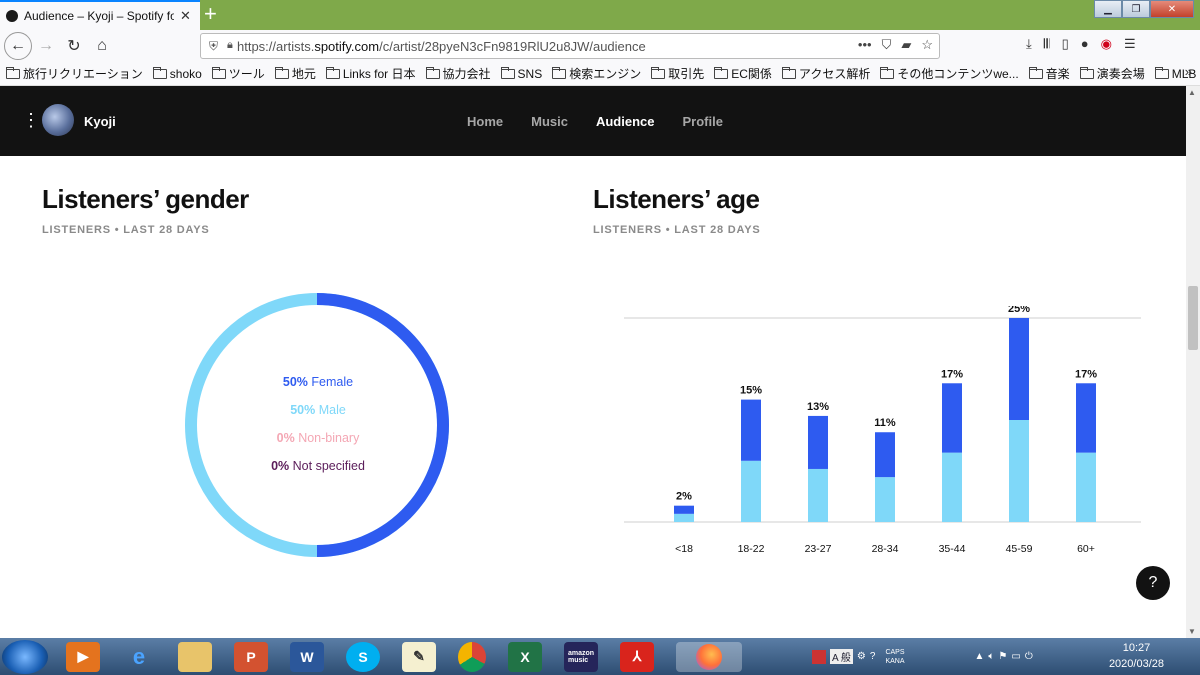 The image size is (1200, 675). Describe the element at coordinates (819, 656) in the screenshot. I see `tray-app-icon` at that location.